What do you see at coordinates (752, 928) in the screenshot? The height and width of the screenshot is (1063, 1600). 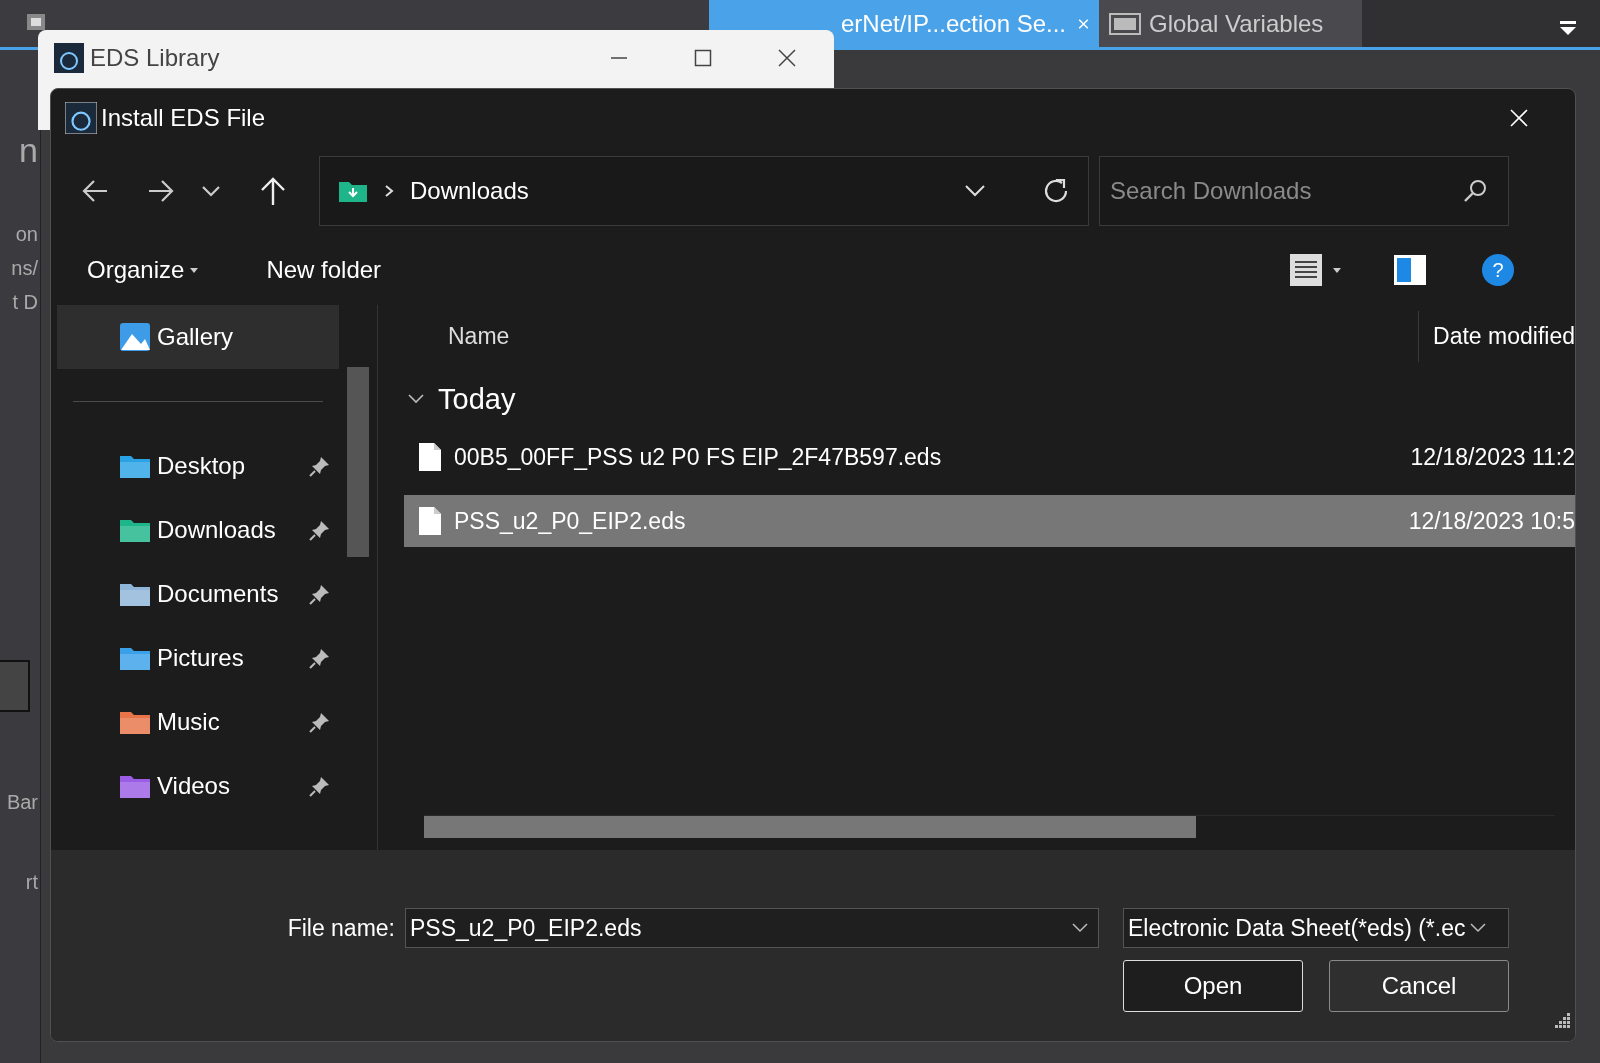 I see `file-name-field: PSS_u2_P0_EIP2.eds` at bounding box center [752, 928].